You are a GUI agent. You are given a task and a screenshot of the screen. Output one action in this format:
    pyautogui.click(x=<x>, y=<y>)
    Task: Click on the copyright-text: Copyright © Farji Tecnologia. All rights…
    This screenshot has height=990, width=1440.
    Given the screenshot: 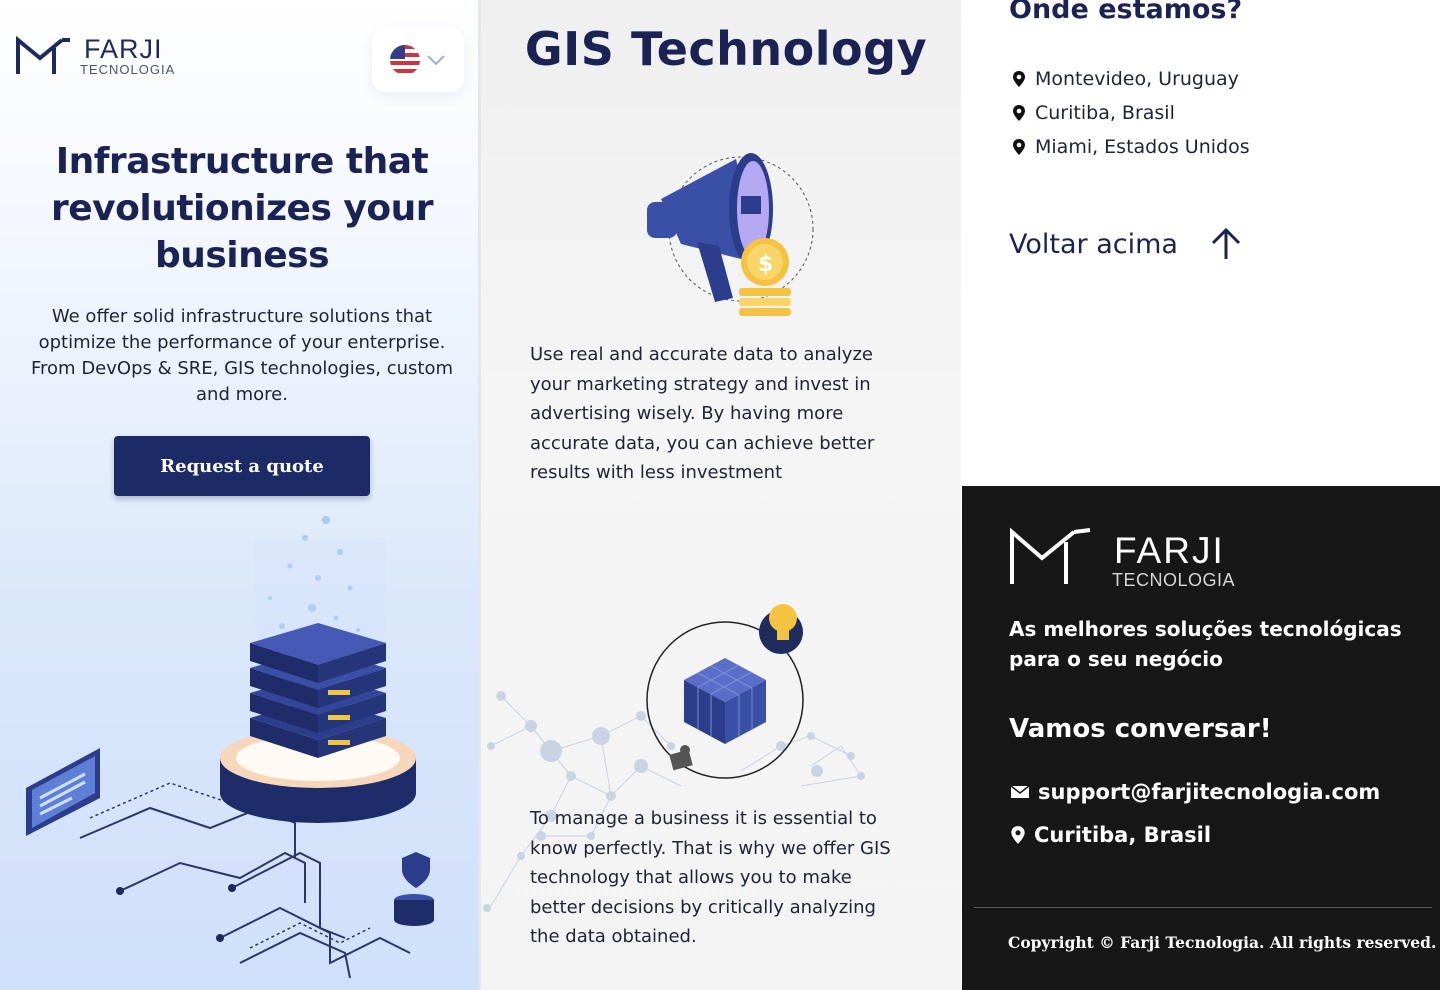 What is the action you would take?
    pyautogui.click(x=1222, y=942)
    